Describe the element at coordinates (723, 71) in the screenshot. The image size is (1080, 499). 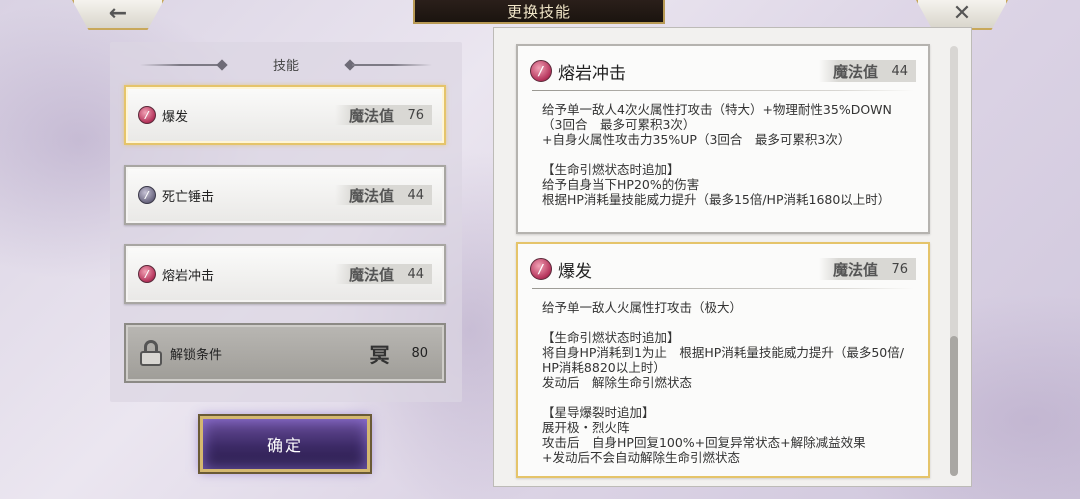
I see `detail-header: / 熔岩冲击 魔法值 44` at that location.